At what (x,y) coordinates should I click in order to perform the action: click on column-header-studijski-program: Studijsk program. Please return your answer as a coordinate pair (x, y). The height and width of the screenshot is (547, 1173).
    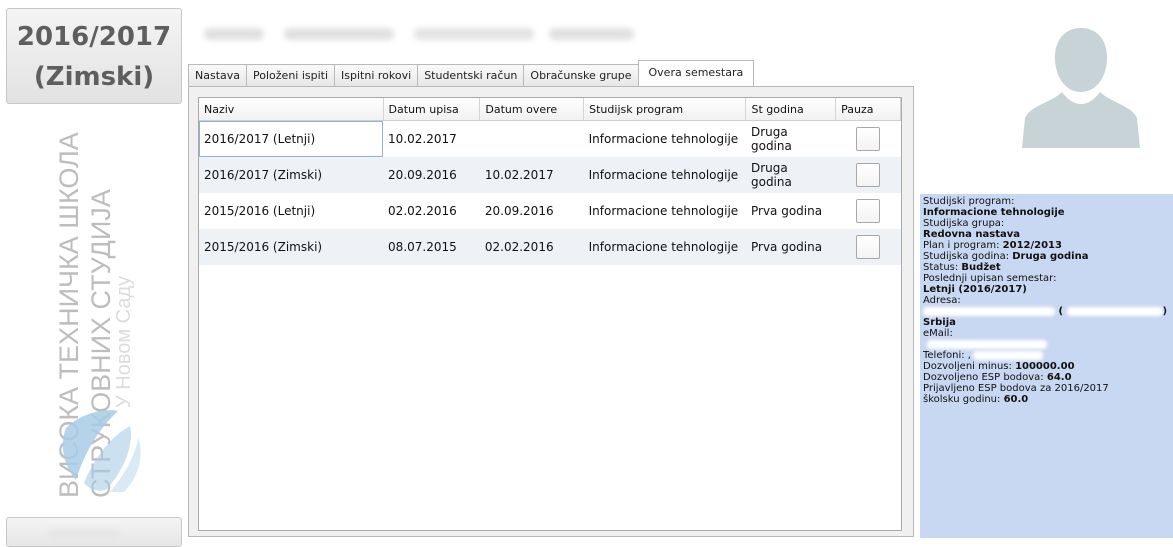
    Looking at the image, I should click on (665, 109).